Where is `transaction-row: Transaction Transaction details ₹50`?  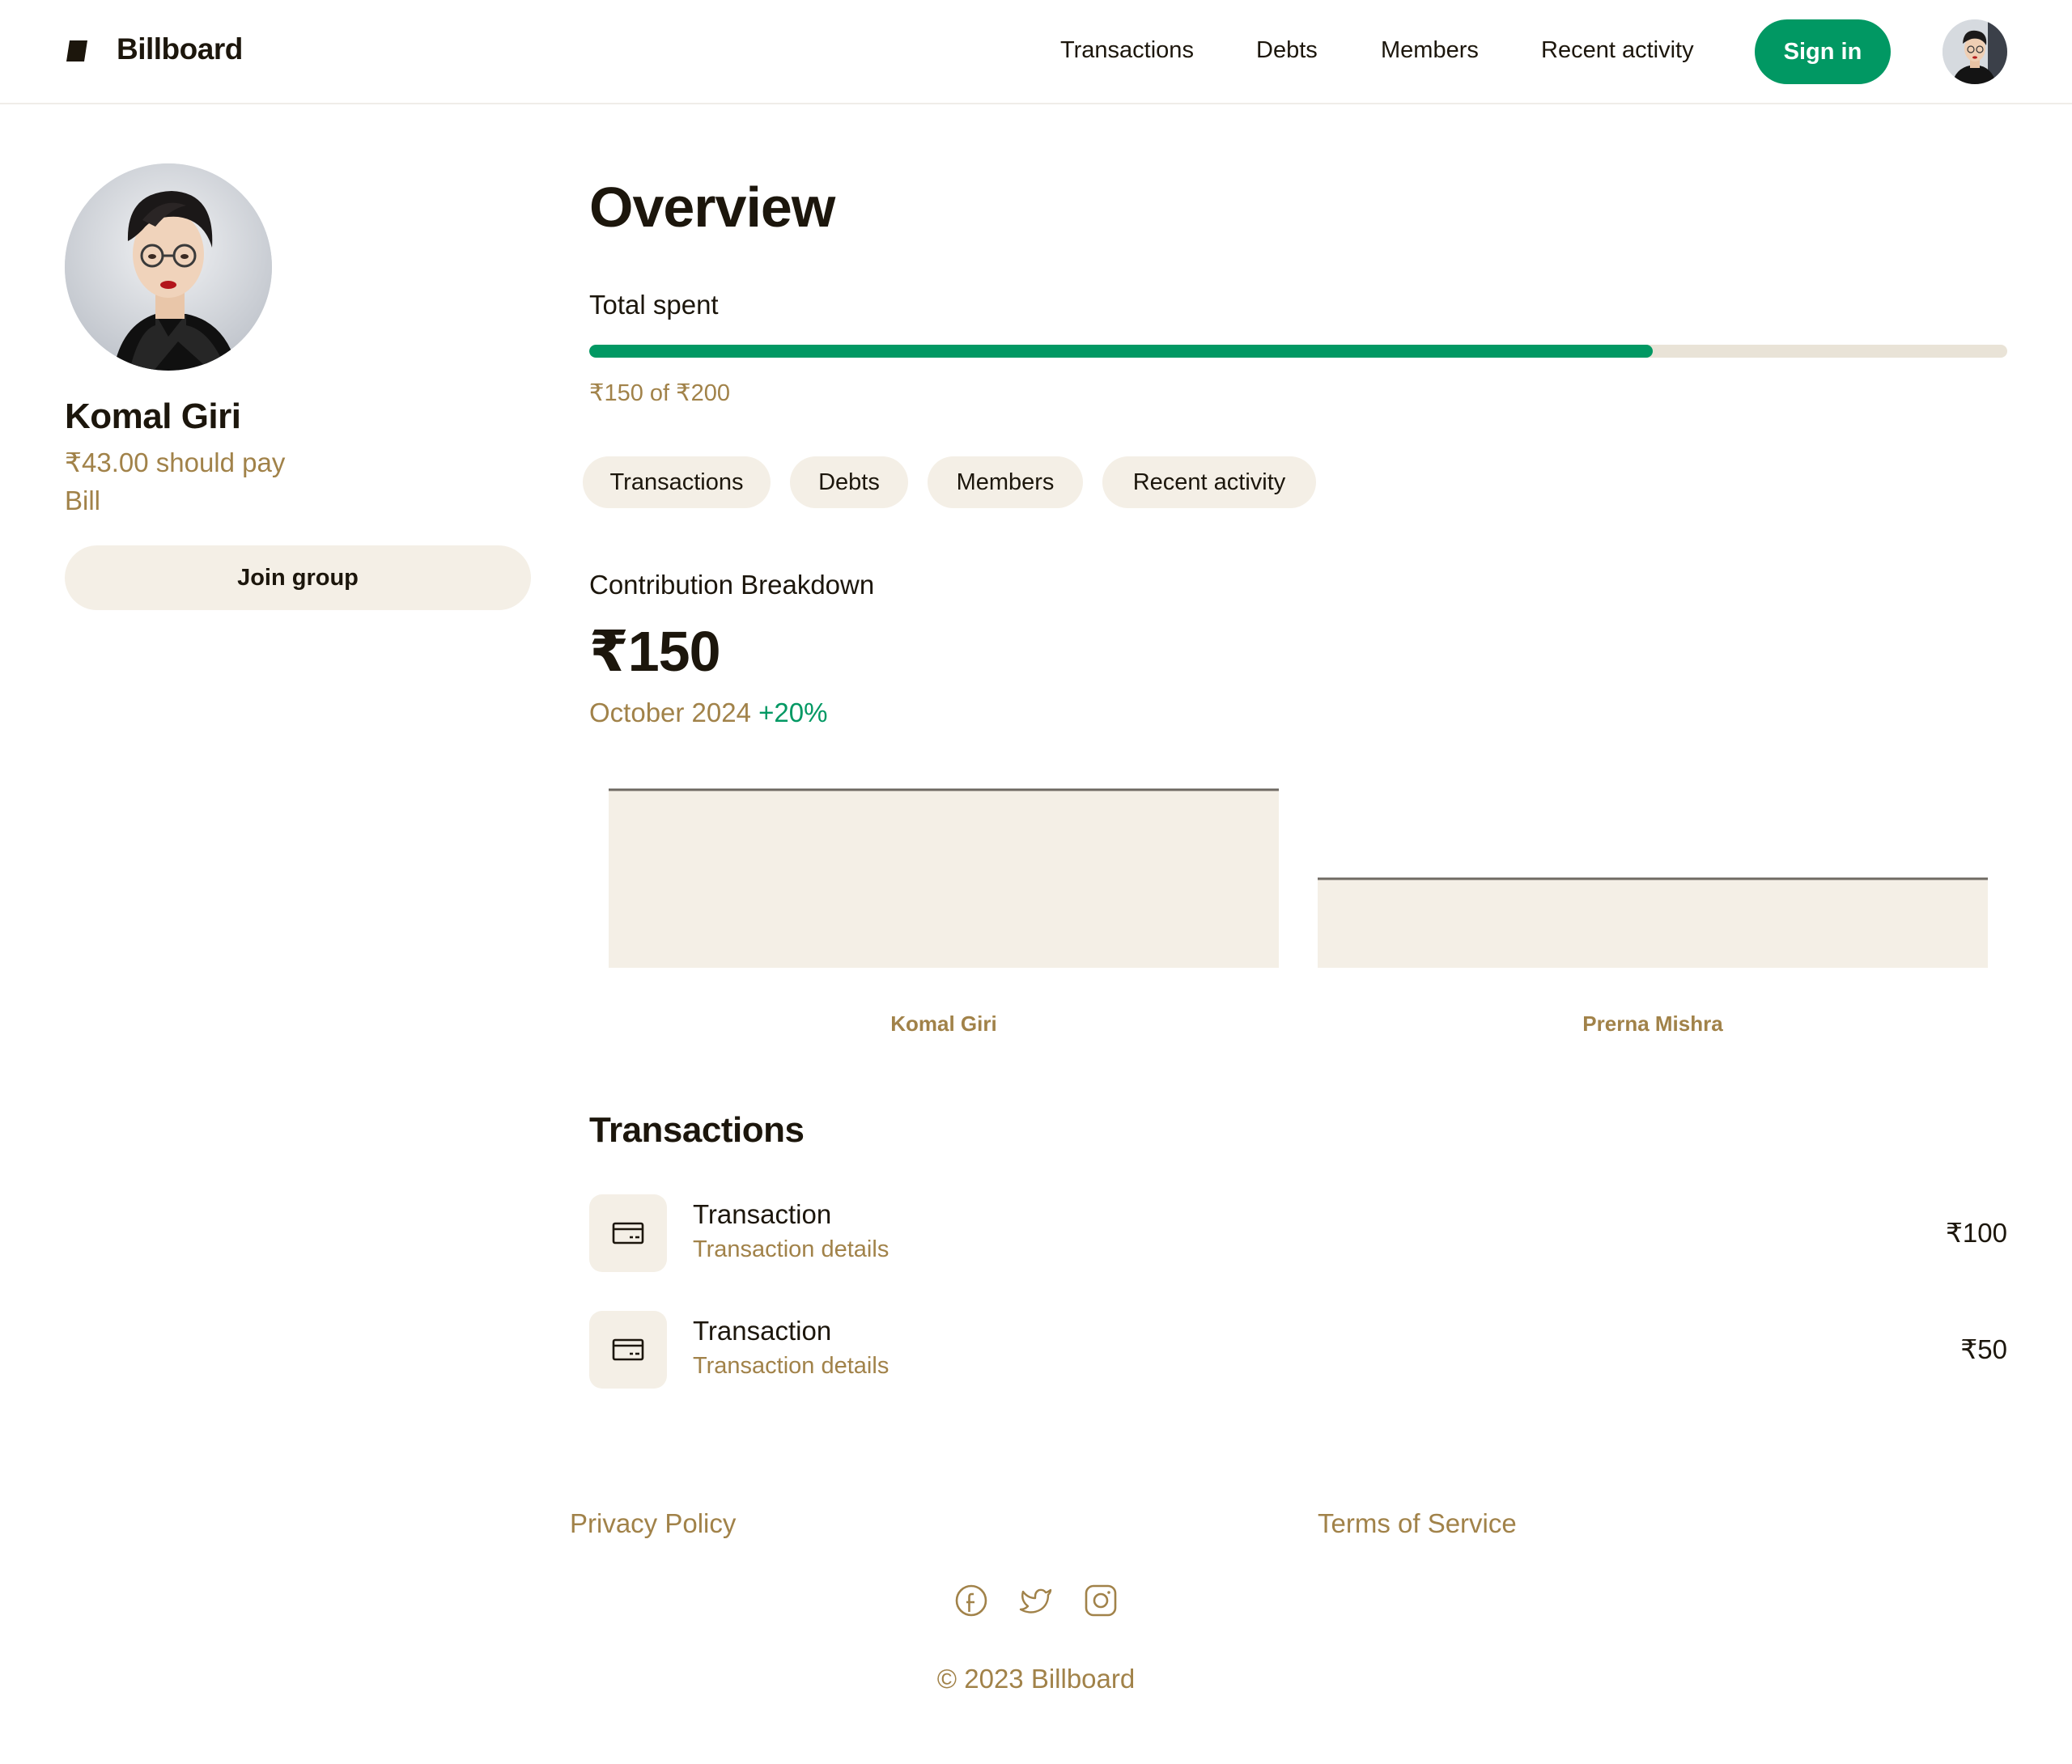 transaction-row: Transaction Transaction details ₹50 is located at coordinates (1298, 1350).